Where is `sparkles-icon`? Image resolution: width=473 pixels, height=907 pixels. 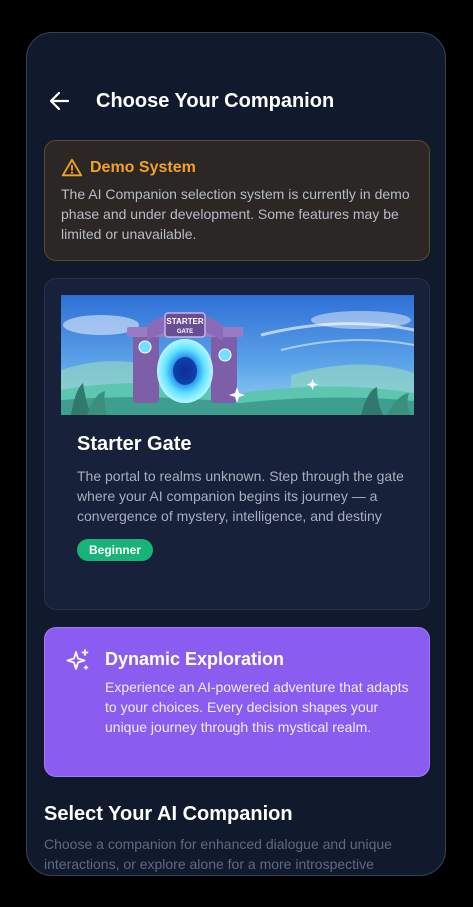
sparkles-icon is located at coordinates (77, 659).